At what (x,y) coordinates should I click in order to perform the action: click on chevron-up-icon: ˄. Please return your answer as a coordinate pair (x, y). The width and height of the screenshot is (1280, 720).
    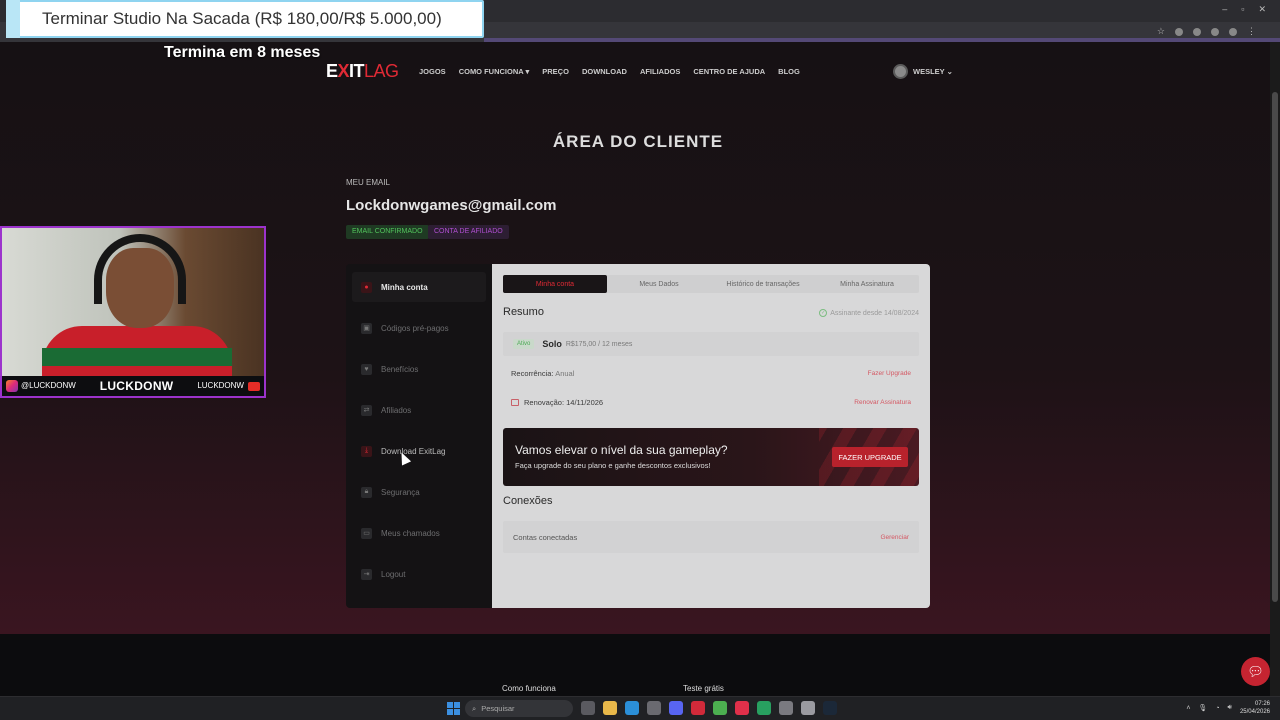
    Looking at the image, I should click on (1188, 708).